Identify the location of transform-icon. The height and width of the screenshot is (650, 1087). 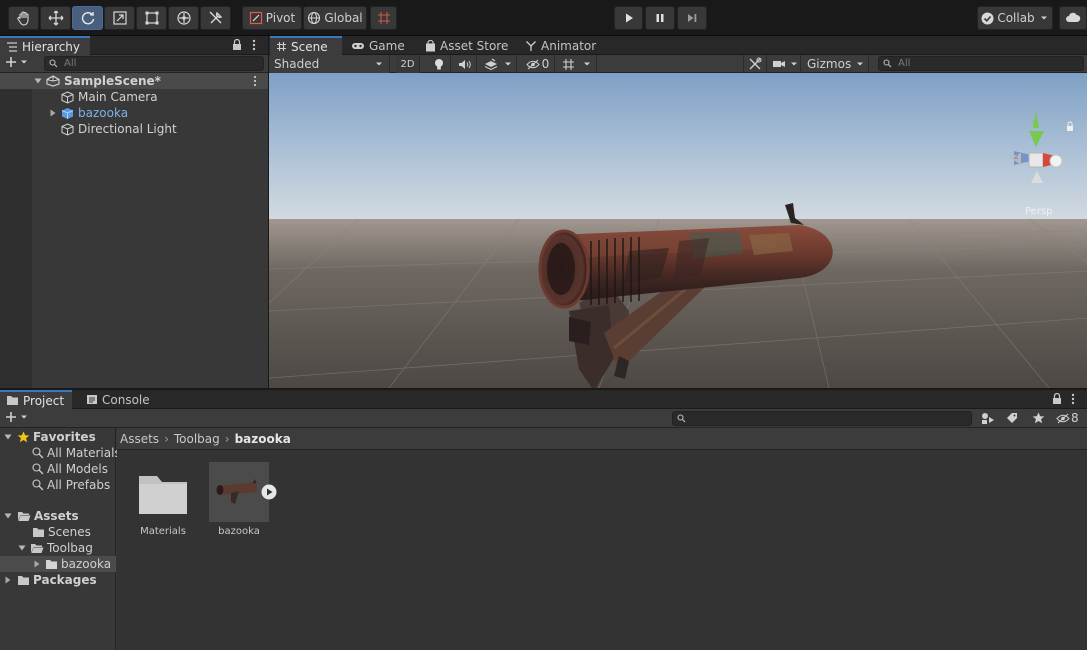
(183, 18).